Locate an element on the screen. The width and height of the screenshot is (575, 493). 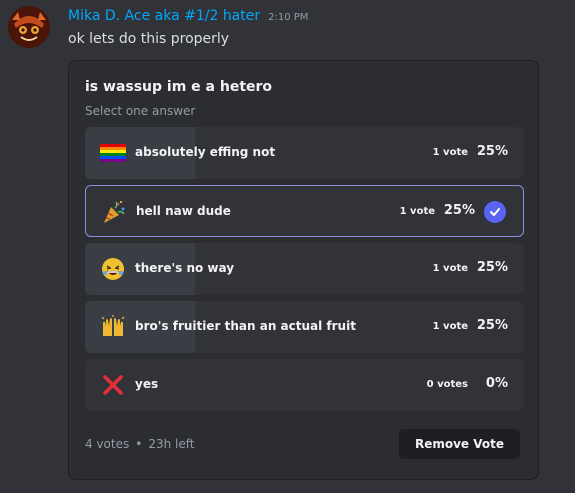
poll-footer: 4 votes • 23h left is located at coordinates (139, 444).